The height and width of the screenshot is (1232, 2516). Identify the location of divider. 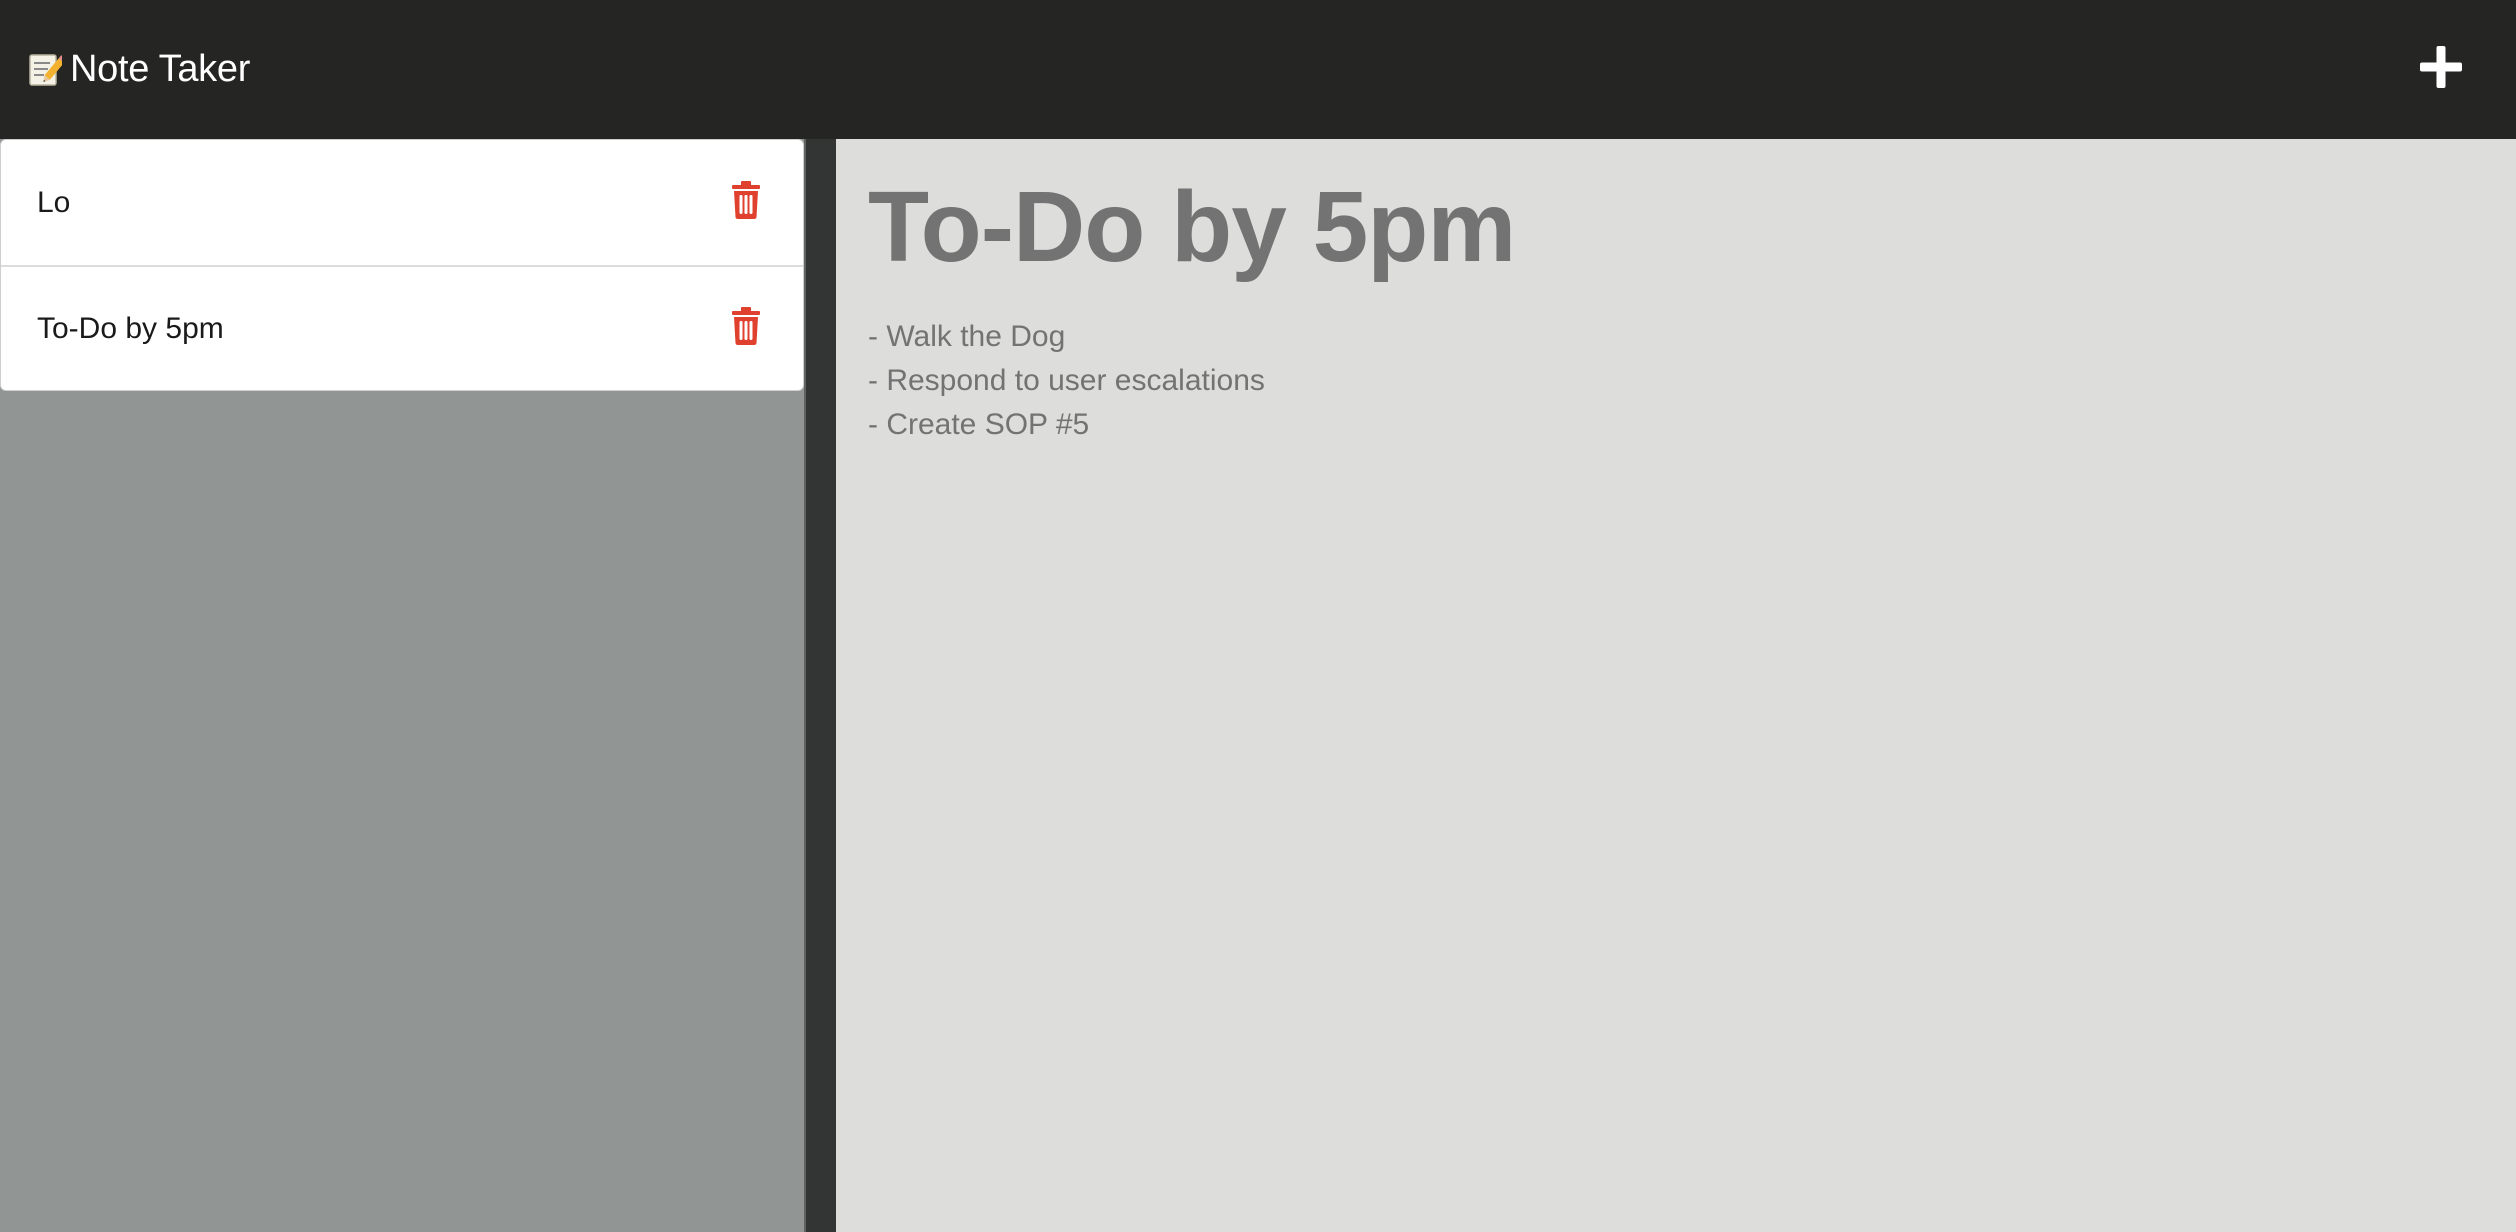
(821, 685).